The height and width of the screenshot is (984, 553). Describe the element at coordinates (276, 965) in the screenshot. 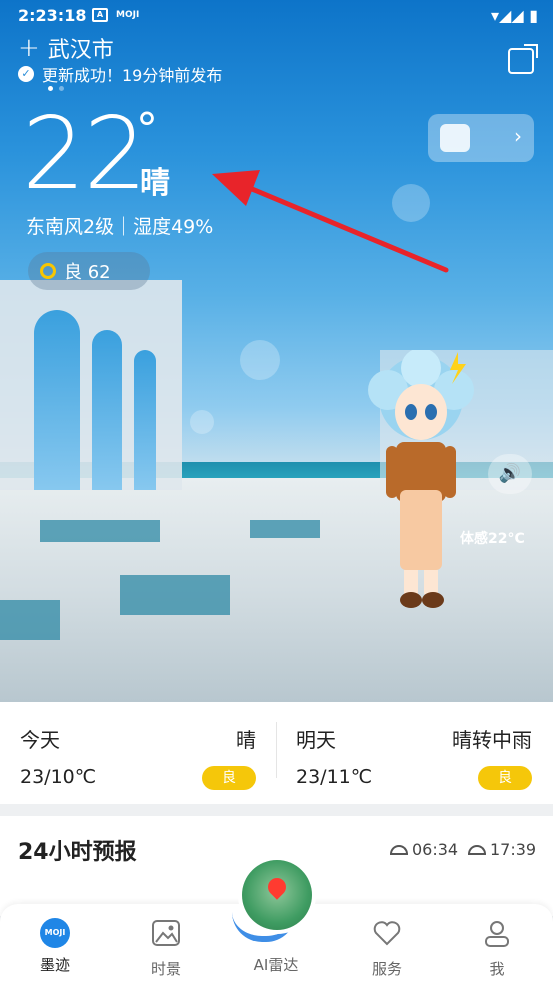

I see `nav-label: AI雷达` at that location.